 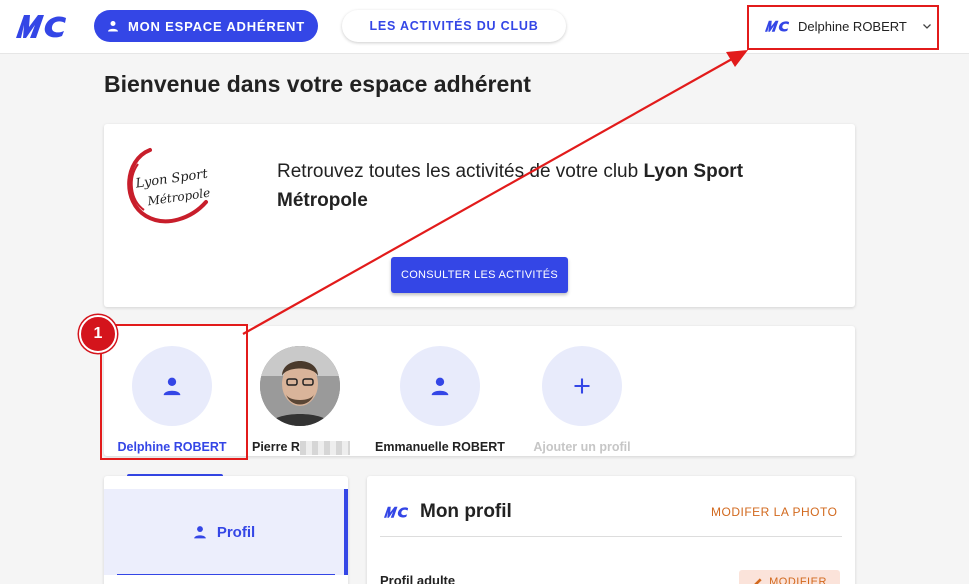 I want to click on club-mini-logo-icon, so click(x=396, y=512).